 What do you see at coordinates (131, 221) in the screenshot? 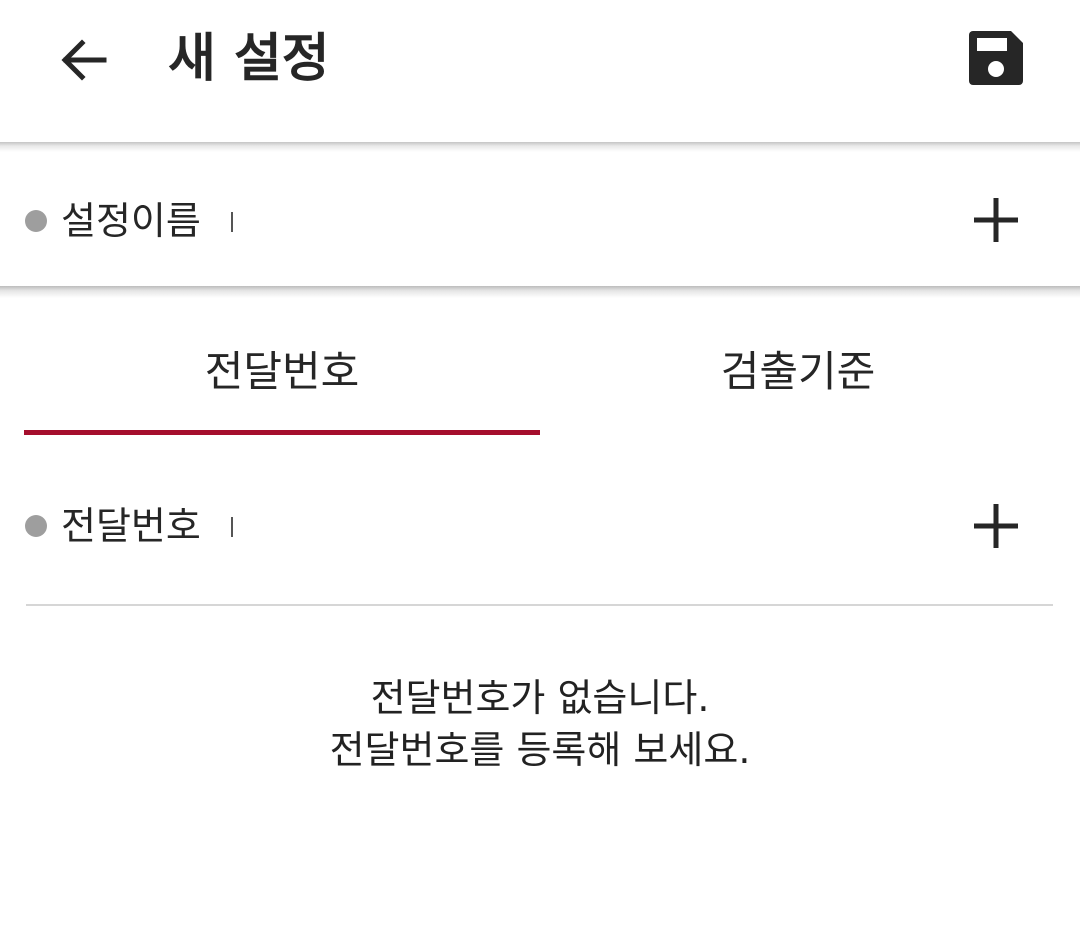
I see `setting-name-label: 설정이름` at bounding box center [131, 221].